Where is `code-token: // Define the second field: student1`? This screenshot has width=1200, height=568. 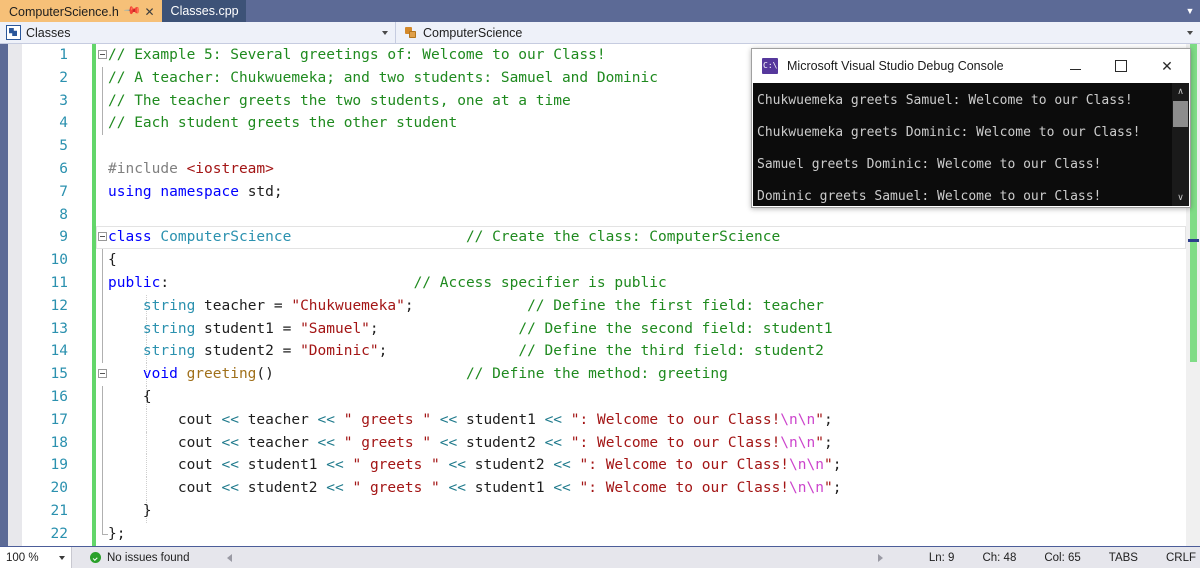 code-token: // Define the second field: student1 is located at coordinates (675, 328).